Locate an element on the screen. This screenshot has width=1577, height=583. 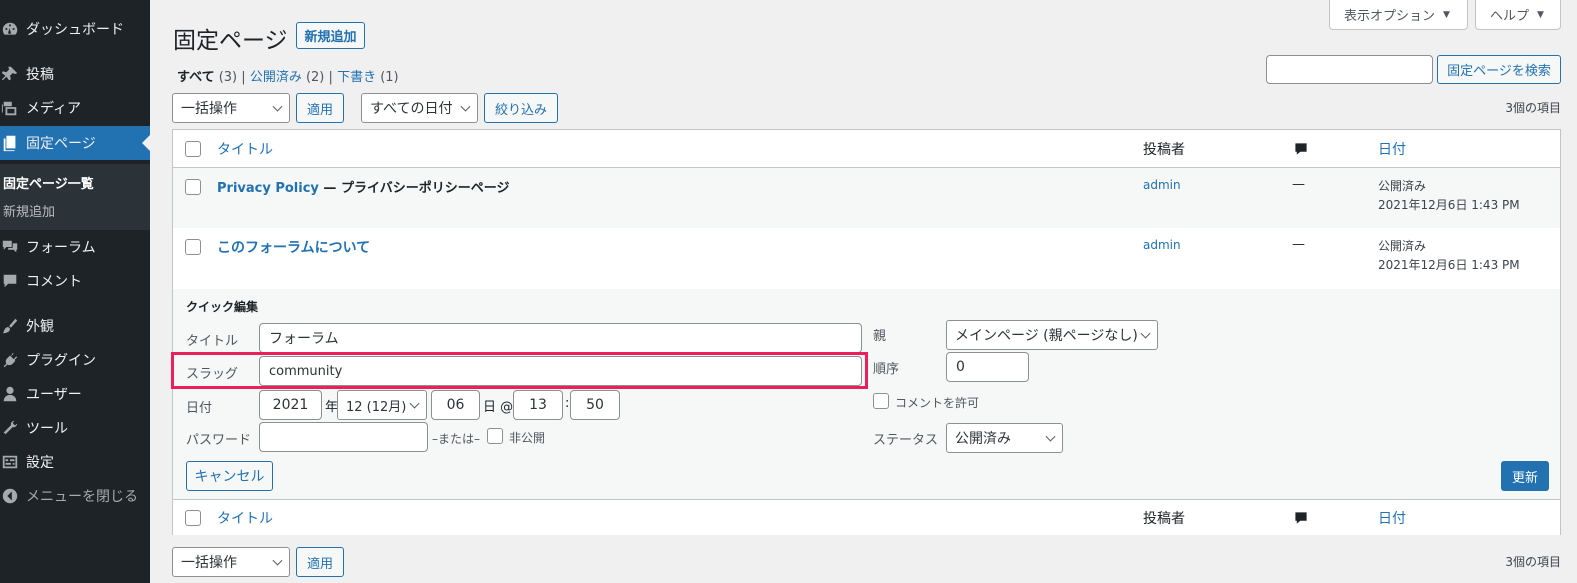
filter-all: すべて is located at coordinates (196, 77).